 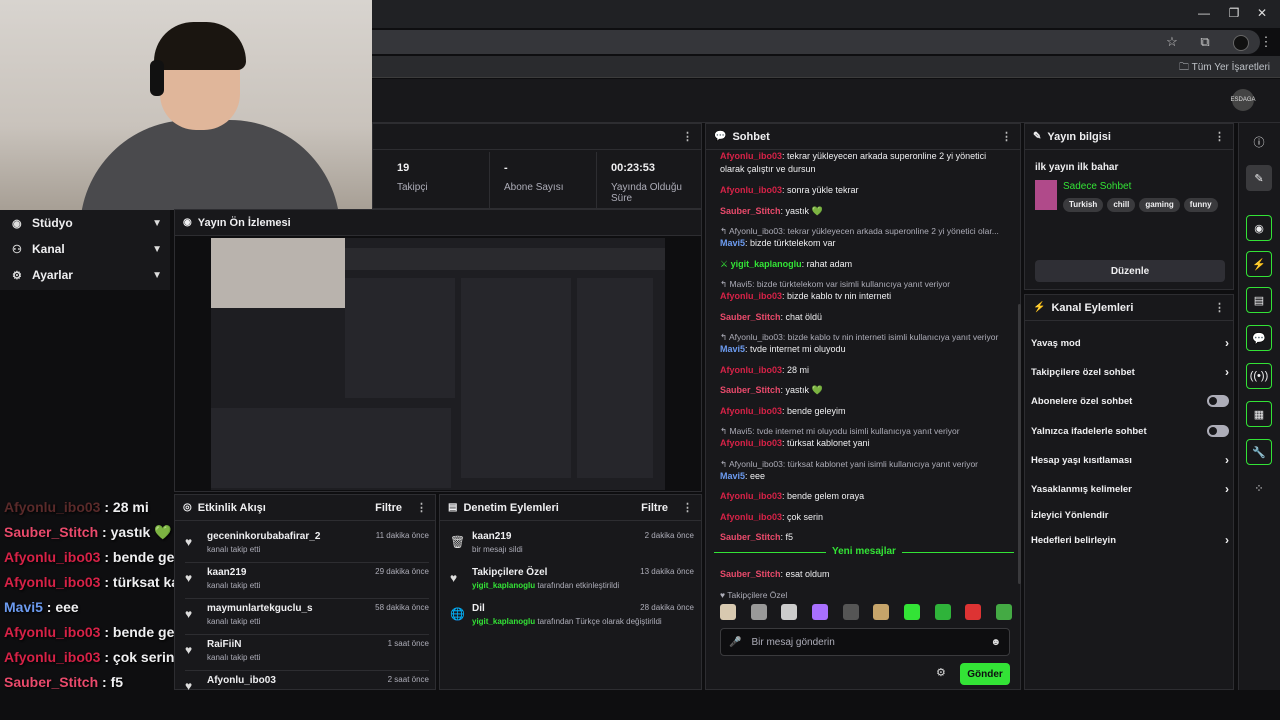 I want to click on info-icon: ⓘ, so click(x=1259, y=142).